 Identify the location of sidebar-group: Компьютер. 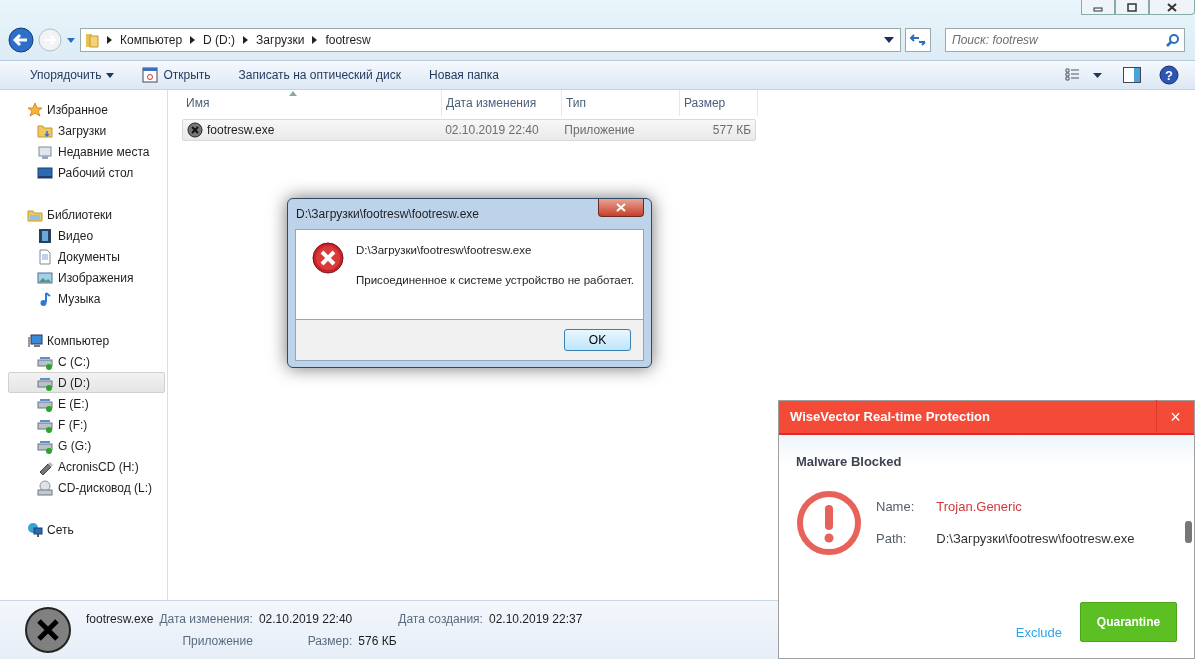
(78, 340).